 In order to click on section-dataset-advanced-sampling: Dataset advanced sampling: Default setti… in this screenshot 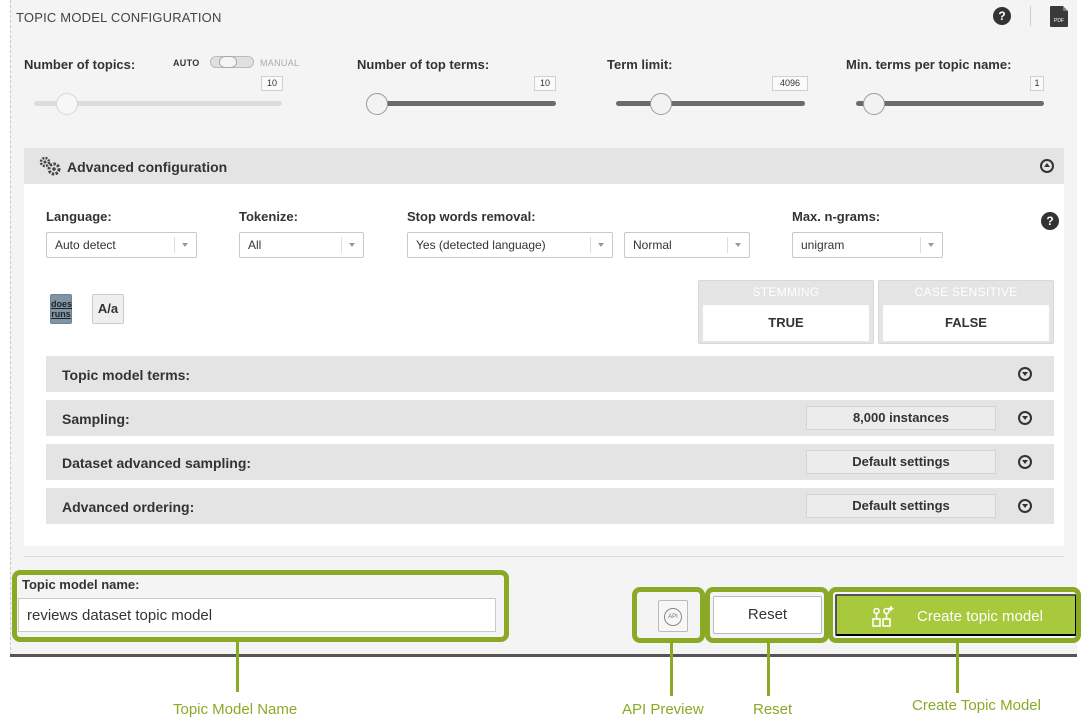, I will do `click(550, 462)`.